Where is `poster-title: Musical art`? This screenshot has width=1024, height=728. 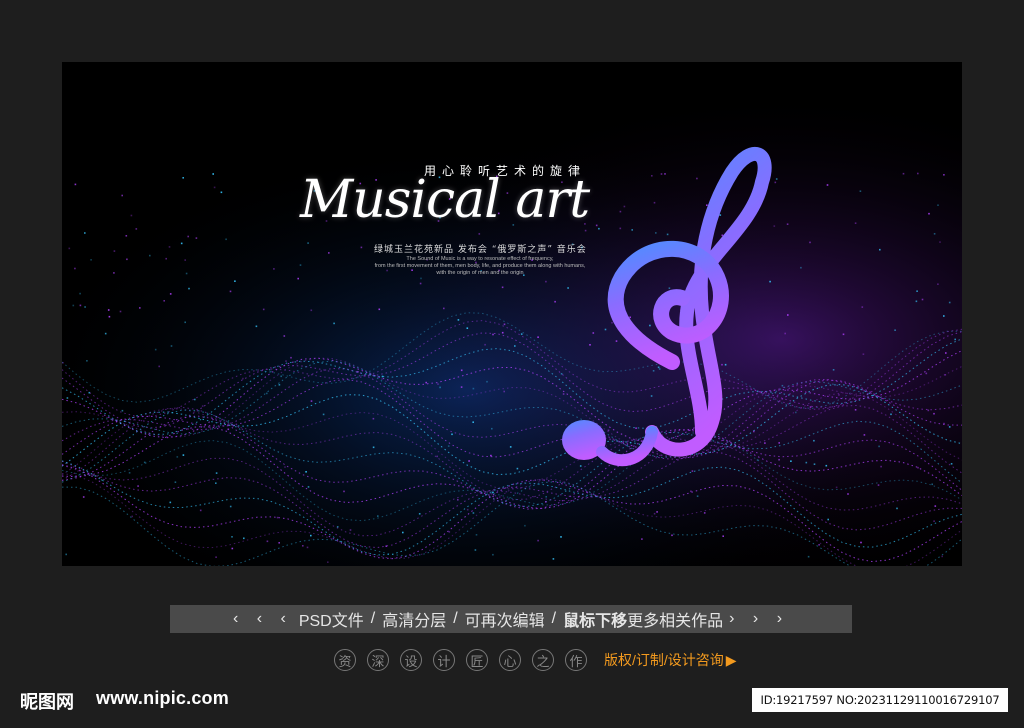
poster-title: Musical art is located at coordinates (445, 200).